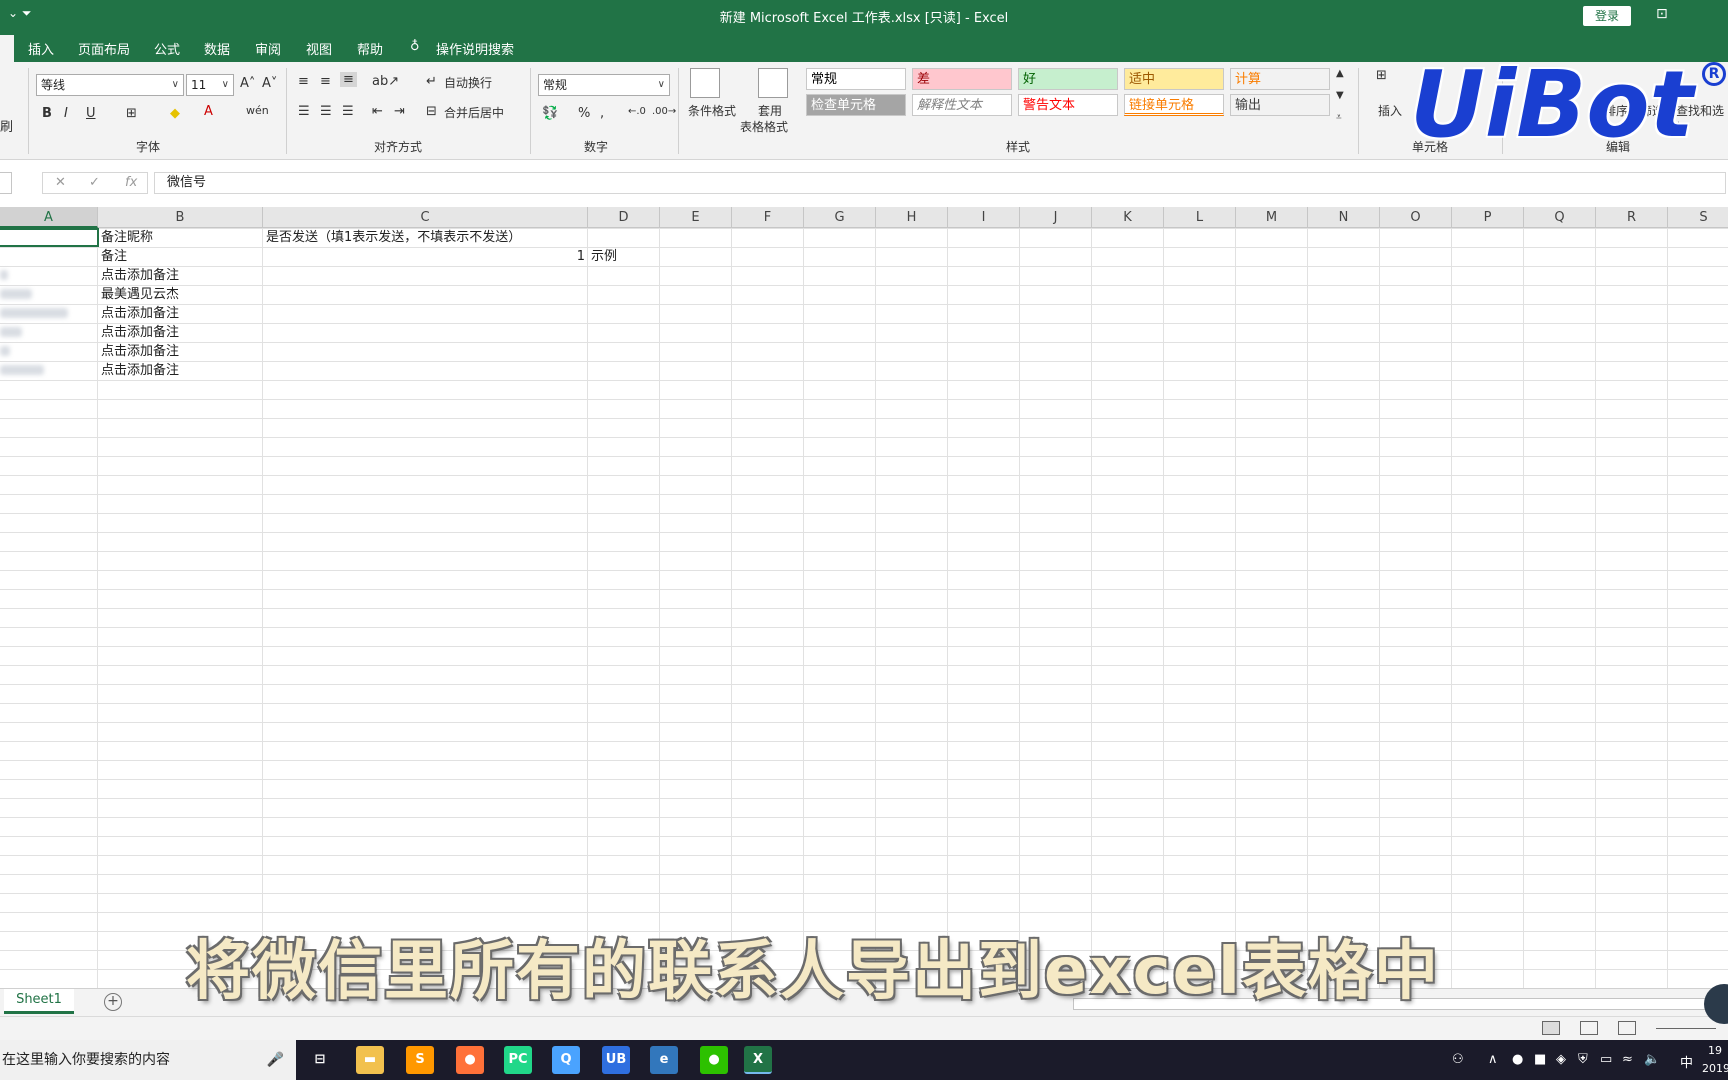  Describe the element at coordinates (1174, 105) in the screenshot. I see `cell-style-8: 链接单元格` at that location.